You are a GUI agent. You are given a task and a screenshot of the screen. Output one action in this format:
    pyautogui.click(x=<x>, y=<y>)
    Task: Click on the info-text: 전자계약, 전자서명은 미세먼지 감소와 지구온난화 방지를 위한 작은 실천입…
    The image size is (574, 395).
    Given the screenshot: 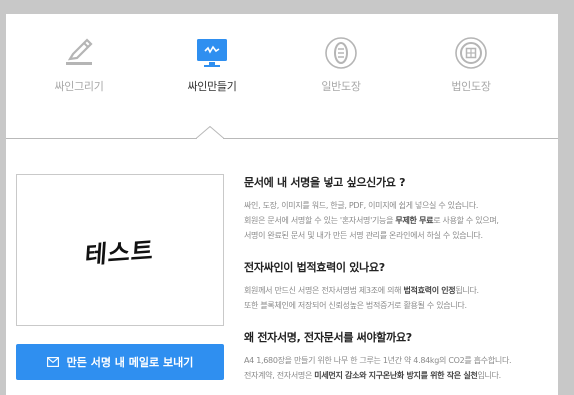 What is the action you would take?
    pyautogui.click(x=372, y=375)
    